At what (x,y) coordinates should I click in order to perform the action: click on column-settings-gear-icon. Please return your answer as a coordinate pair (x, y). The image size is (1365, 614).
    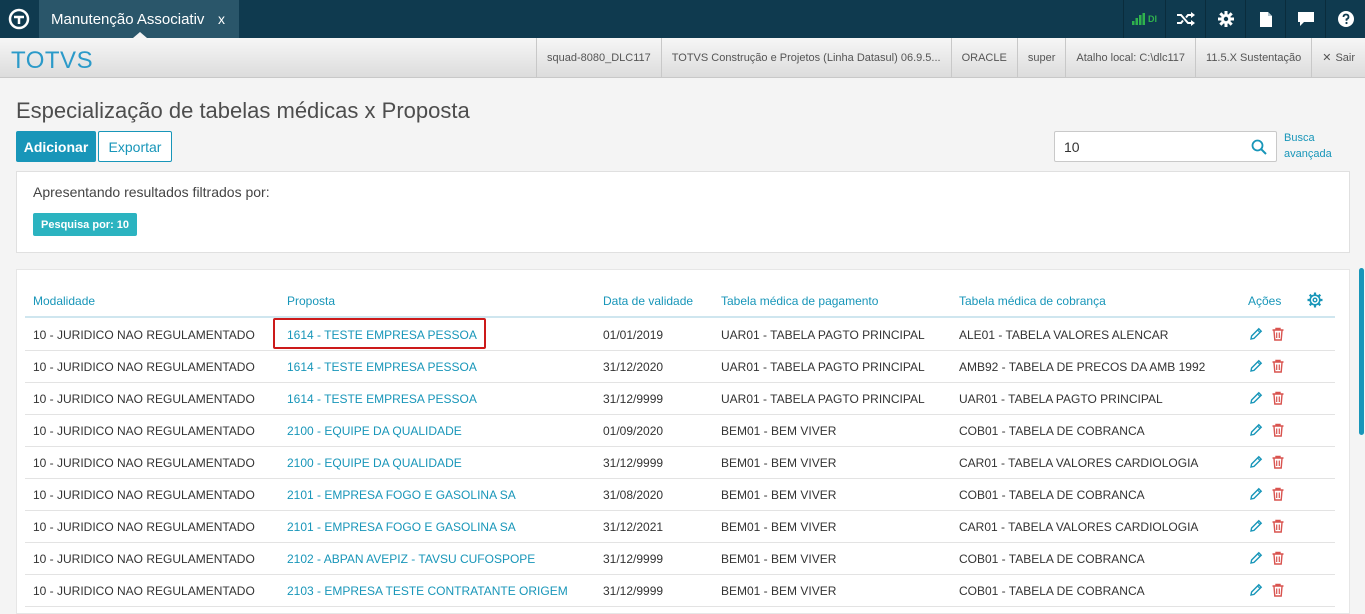
    Looking at the image, I should click on (1315, 300).